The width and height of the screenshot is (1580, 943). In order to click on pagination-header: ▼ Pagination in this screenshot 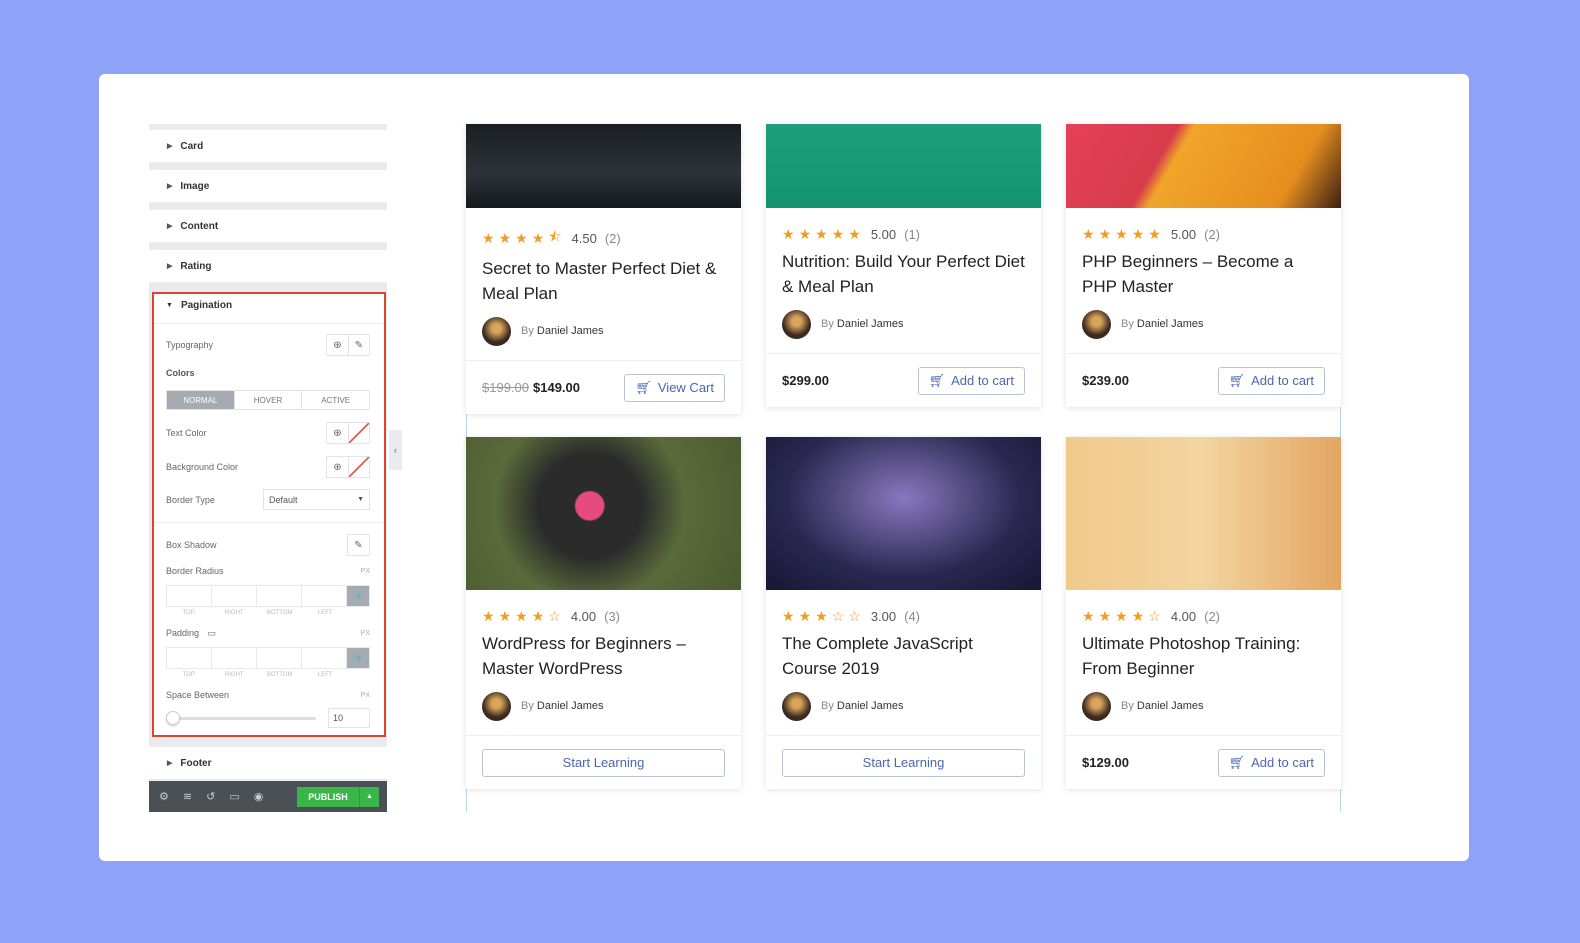, I will do `click(268, 305)`.